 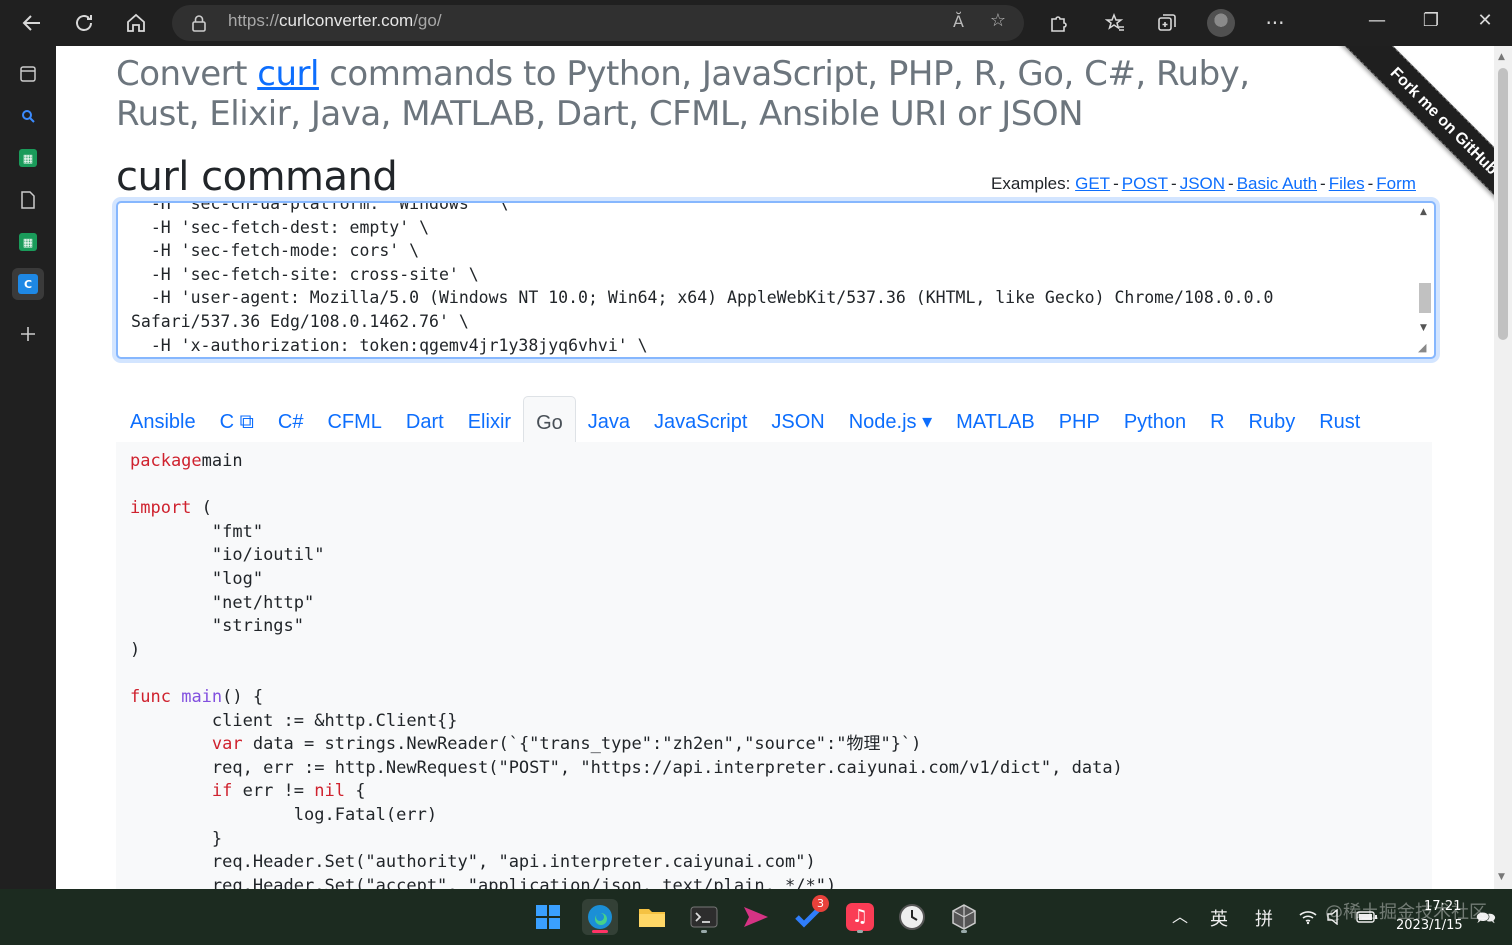 What do you see at coordinates (626, 627) in the screenshot?
I see `code-line: "strings"` at bounding box center [626, 627].